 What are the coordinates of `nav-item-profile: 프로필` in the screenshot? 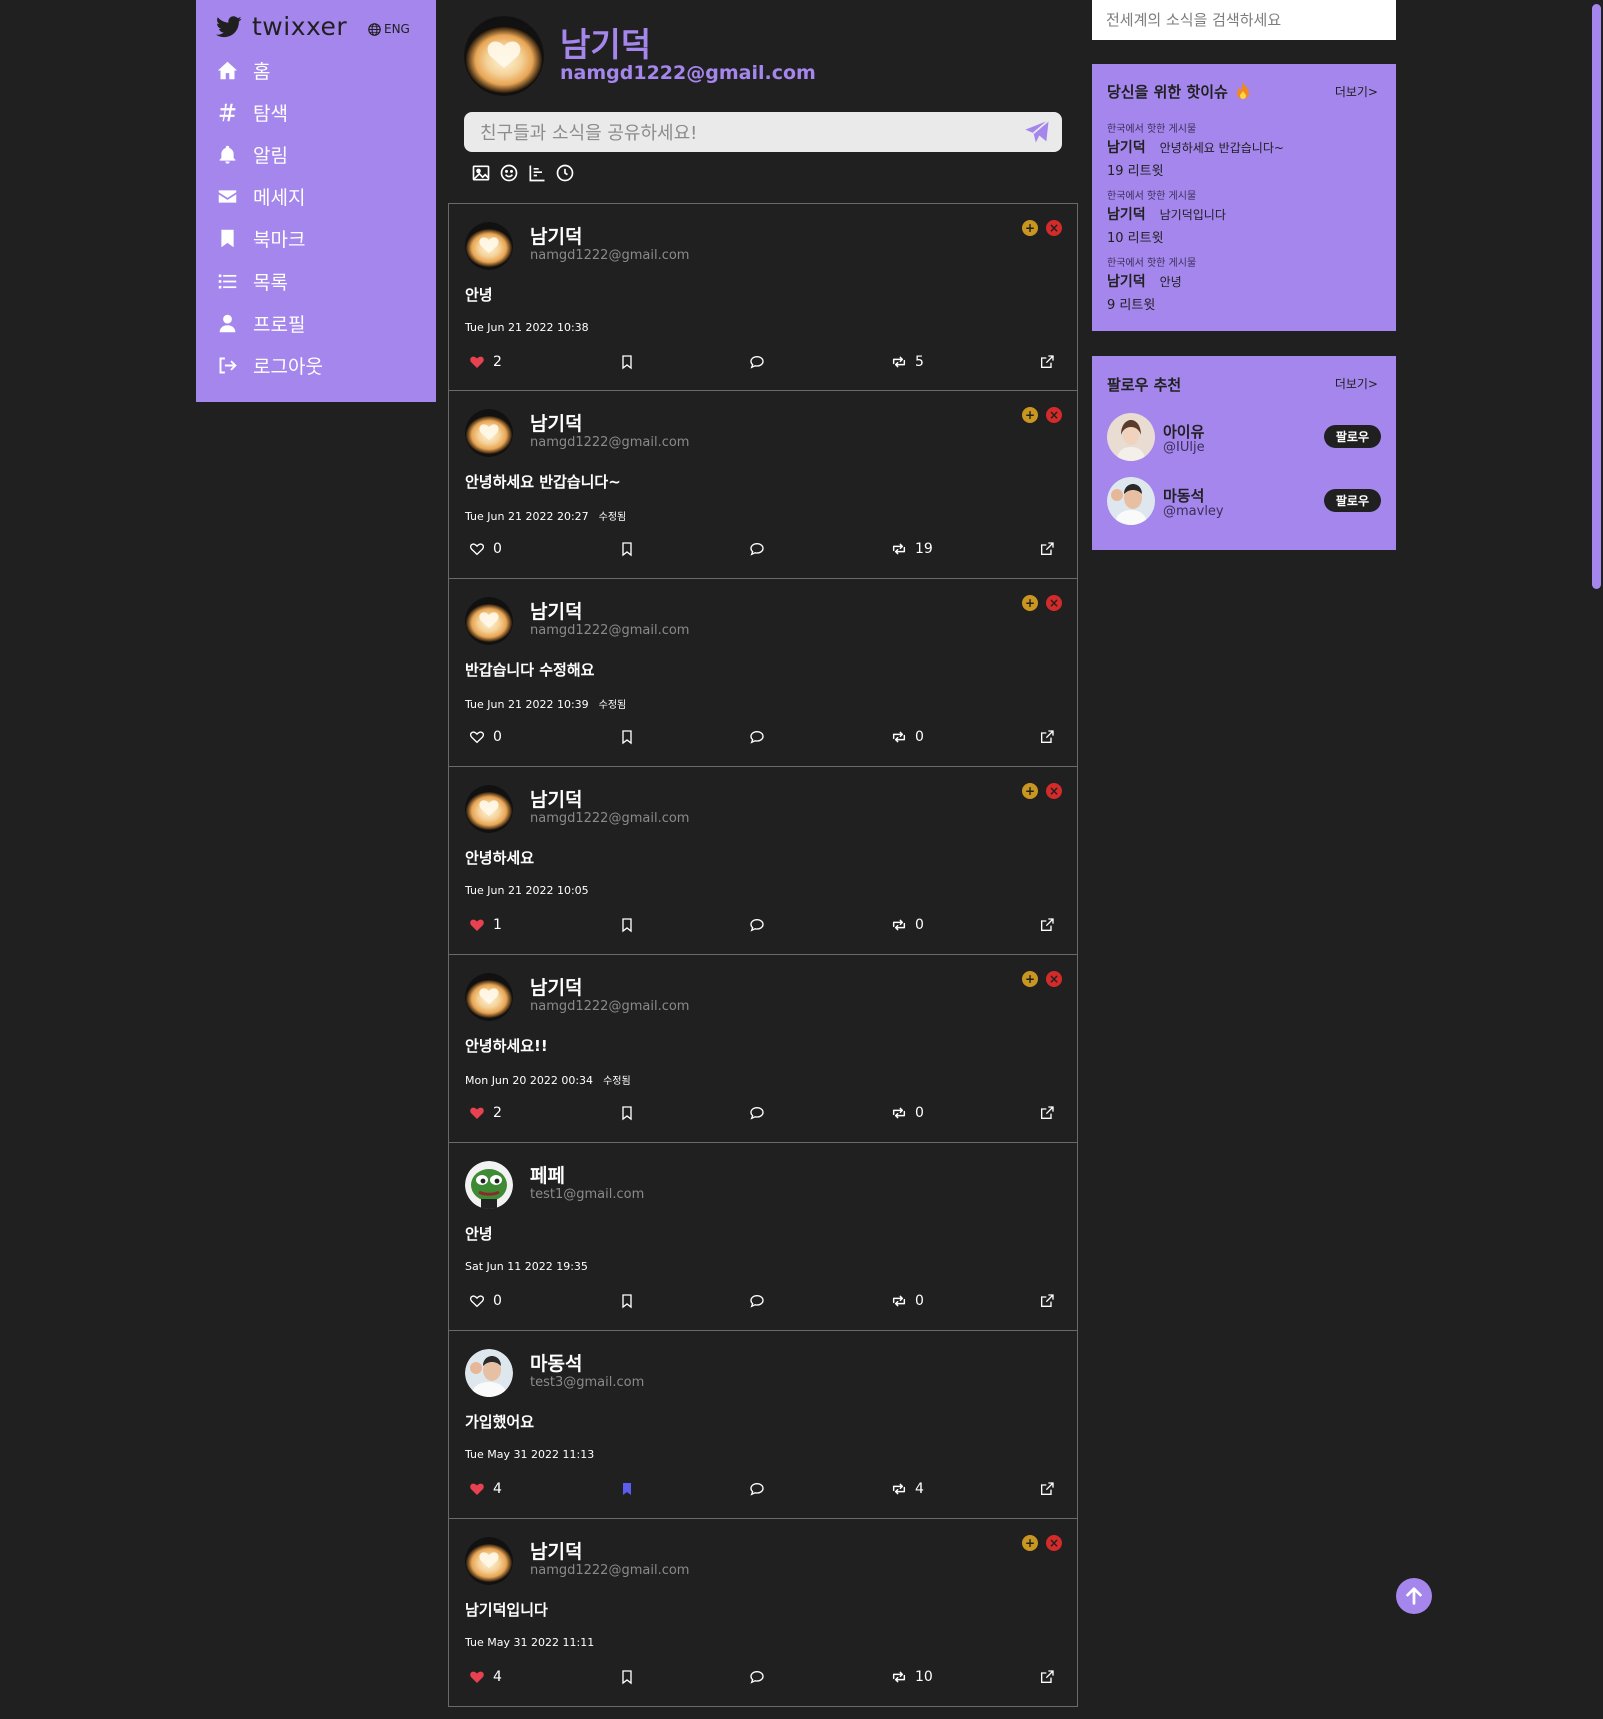 It's located at (260, 323).